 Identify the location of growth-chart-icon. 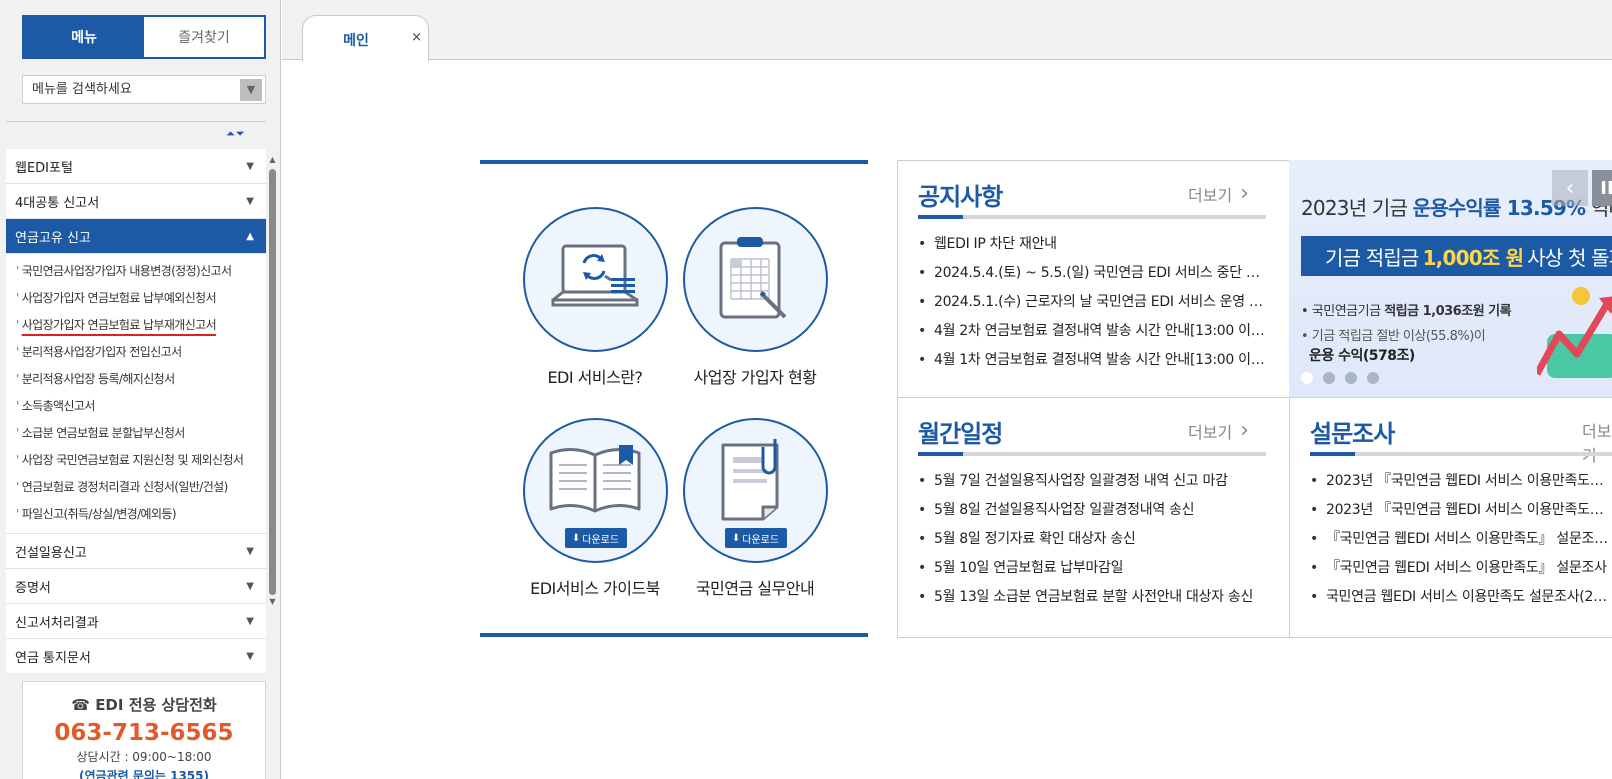
(1574, 332).